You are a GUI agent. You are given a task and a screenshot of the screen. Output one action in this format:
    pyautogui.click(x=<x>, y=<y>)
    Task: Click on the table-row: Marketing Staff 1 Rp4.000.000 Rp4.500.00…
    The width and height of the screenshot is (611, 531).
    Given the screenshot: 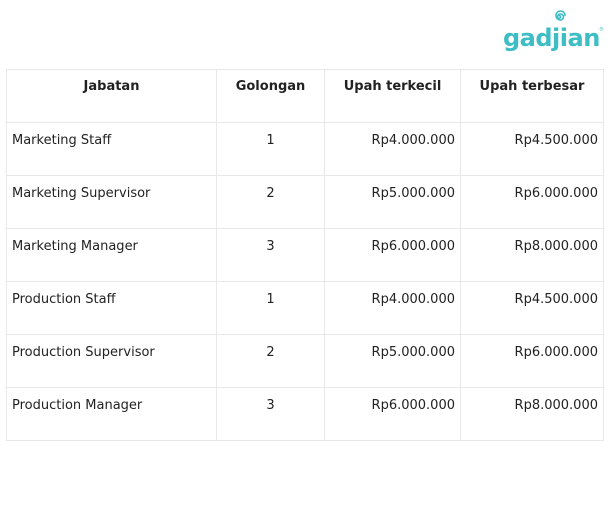 What is the action you would take?
    pyautogui.click(x=305, y=149)
    